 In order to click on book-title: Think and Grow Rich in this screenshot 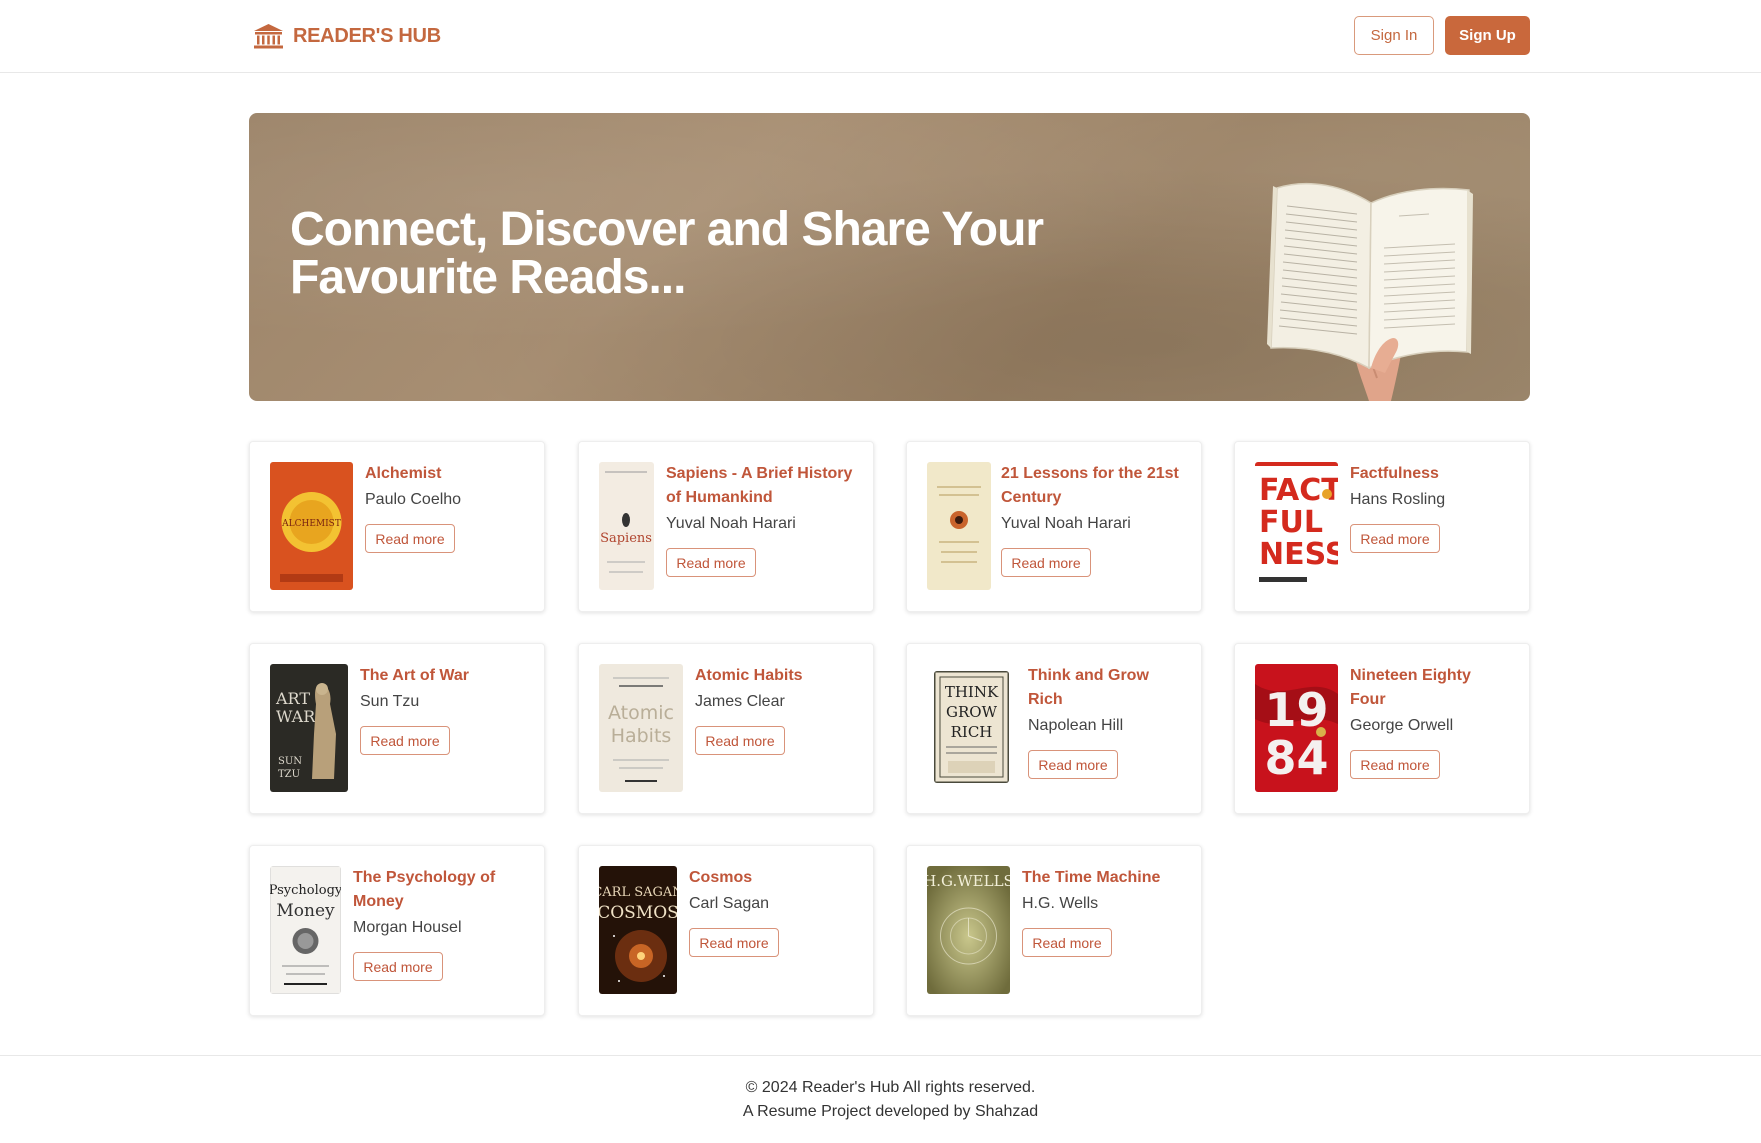, I will do `click(1093, 688)`.